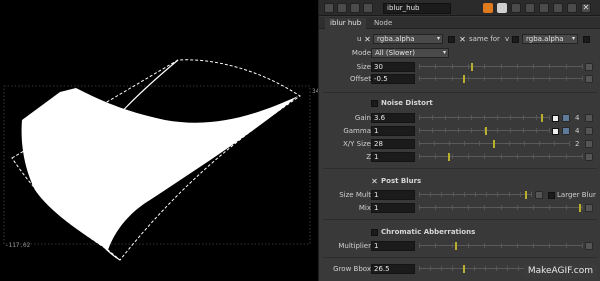 The image size is (600, 281). I want to click on same-for-checkbox: ✕, so click(462, 40).